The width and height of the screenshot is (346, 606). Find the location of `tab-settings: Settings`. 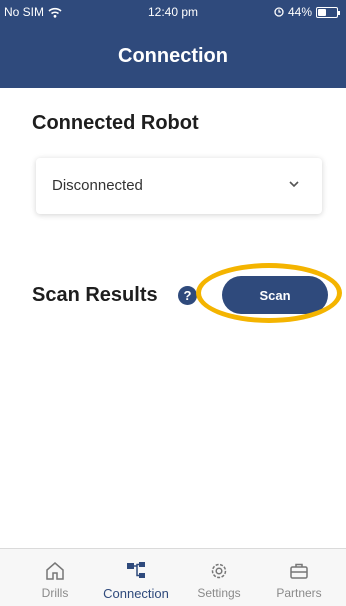

tab-settings: Settings is located at coordinates (219, 577).